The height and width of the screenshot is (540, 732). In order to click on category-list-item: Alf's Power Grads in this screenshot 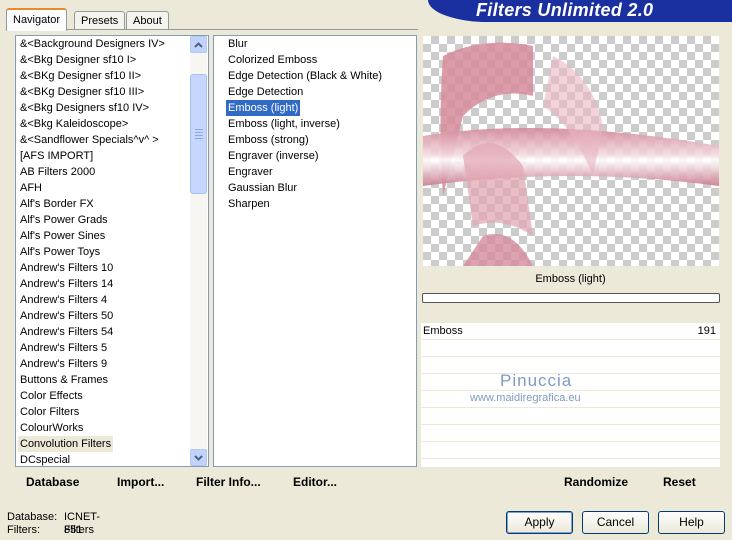, I will do `click(64, 220)`.